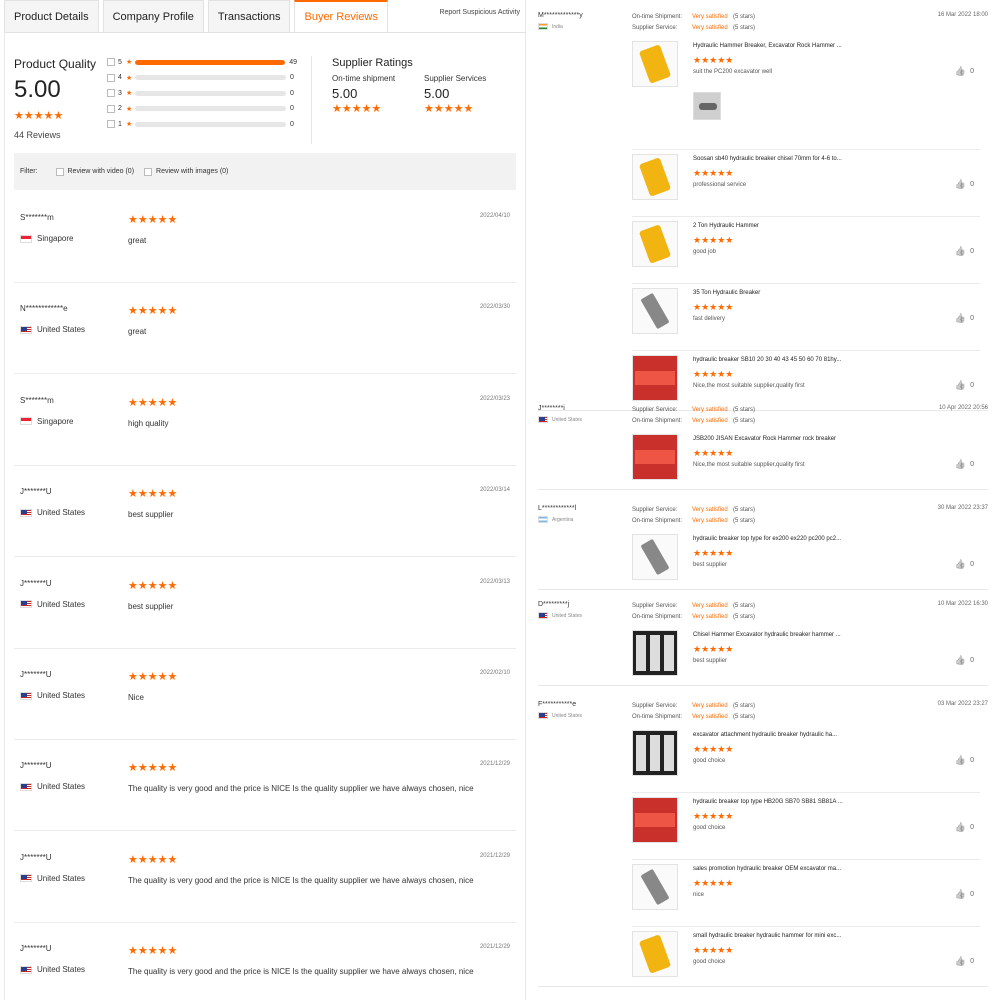 This screenshot has width=1000, height=1000. I want to click on review-text: Nice, so click(136, 697).